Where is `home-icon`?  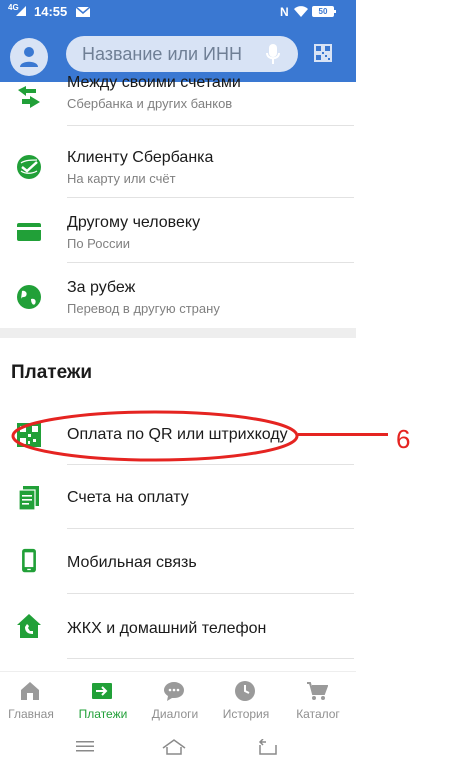 home-icon is located at coordinates (30, 691).